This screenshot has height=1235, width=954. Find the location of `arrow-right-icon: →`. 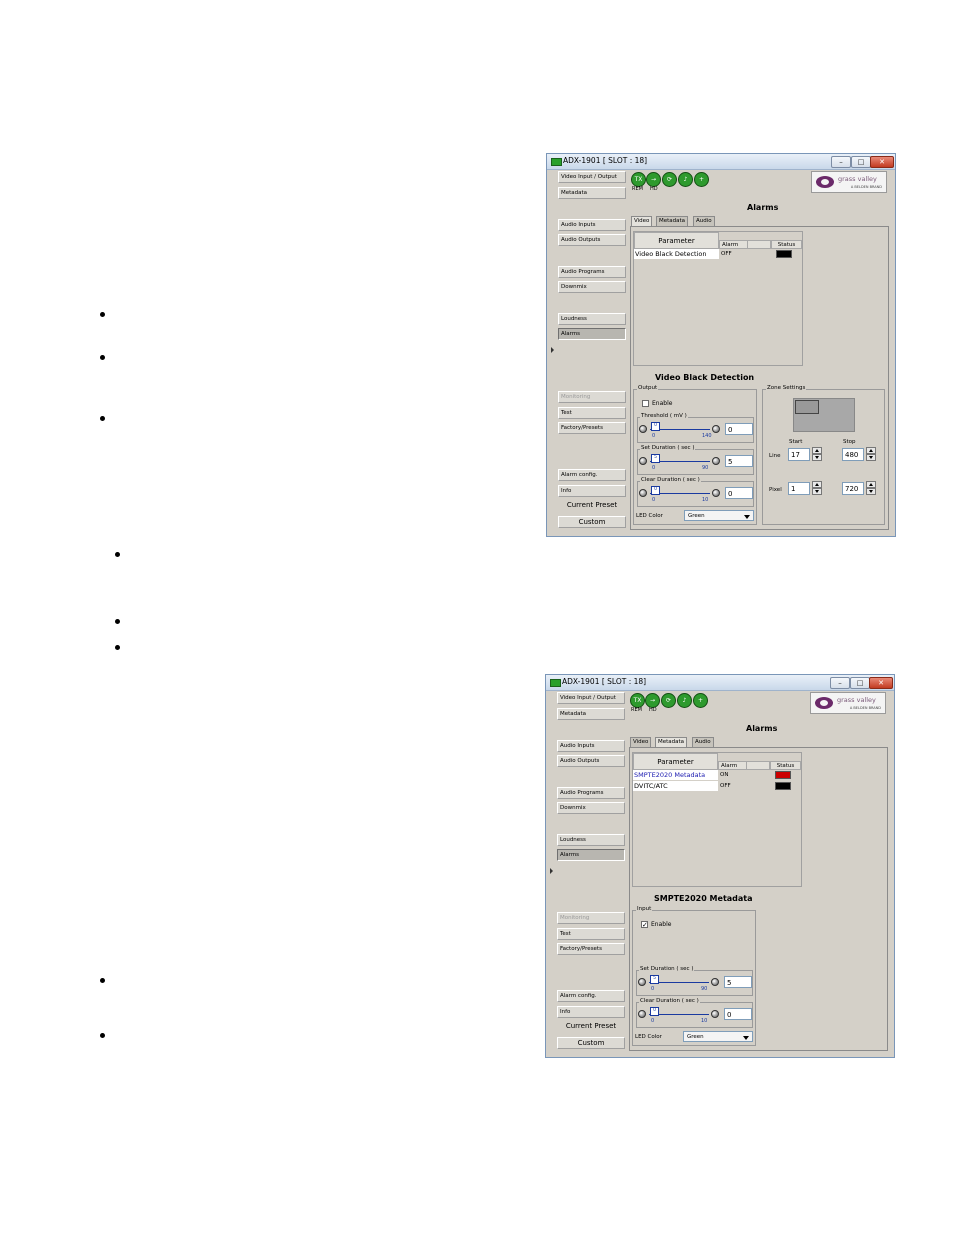

arrow-right-icon: → is located at coordinates (652, 700).